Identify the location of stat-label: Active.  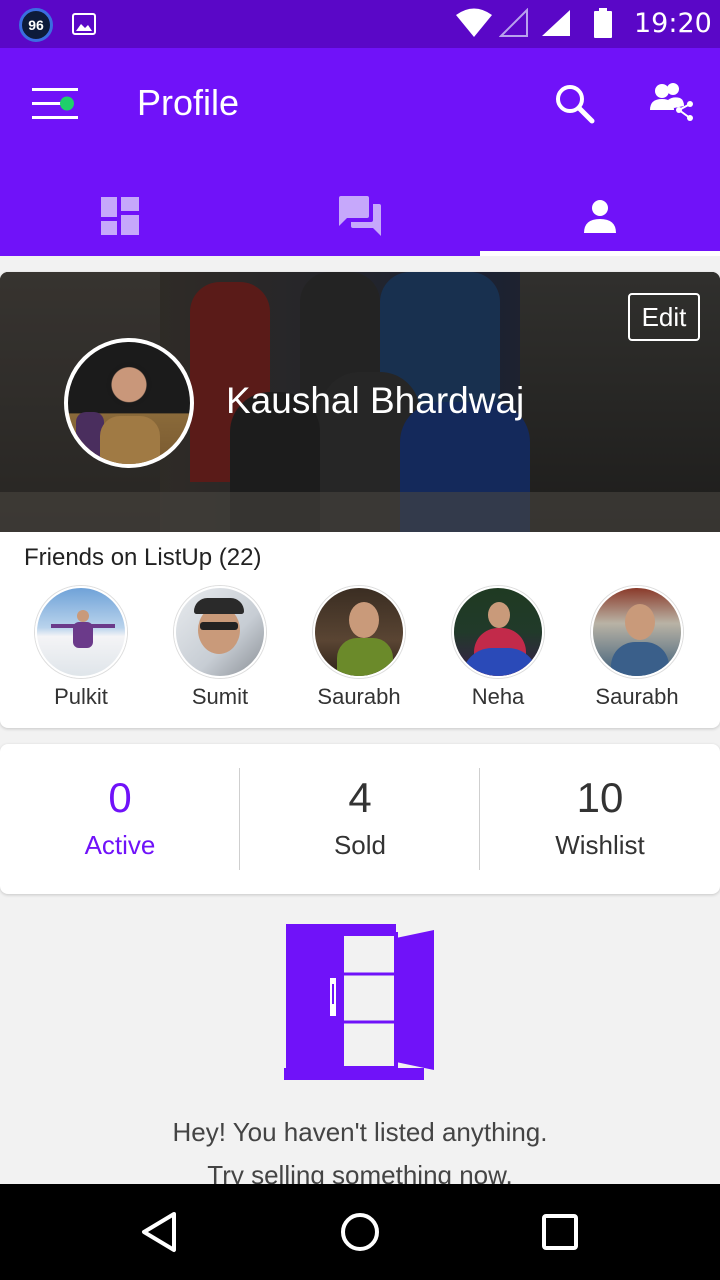
(120, 845).